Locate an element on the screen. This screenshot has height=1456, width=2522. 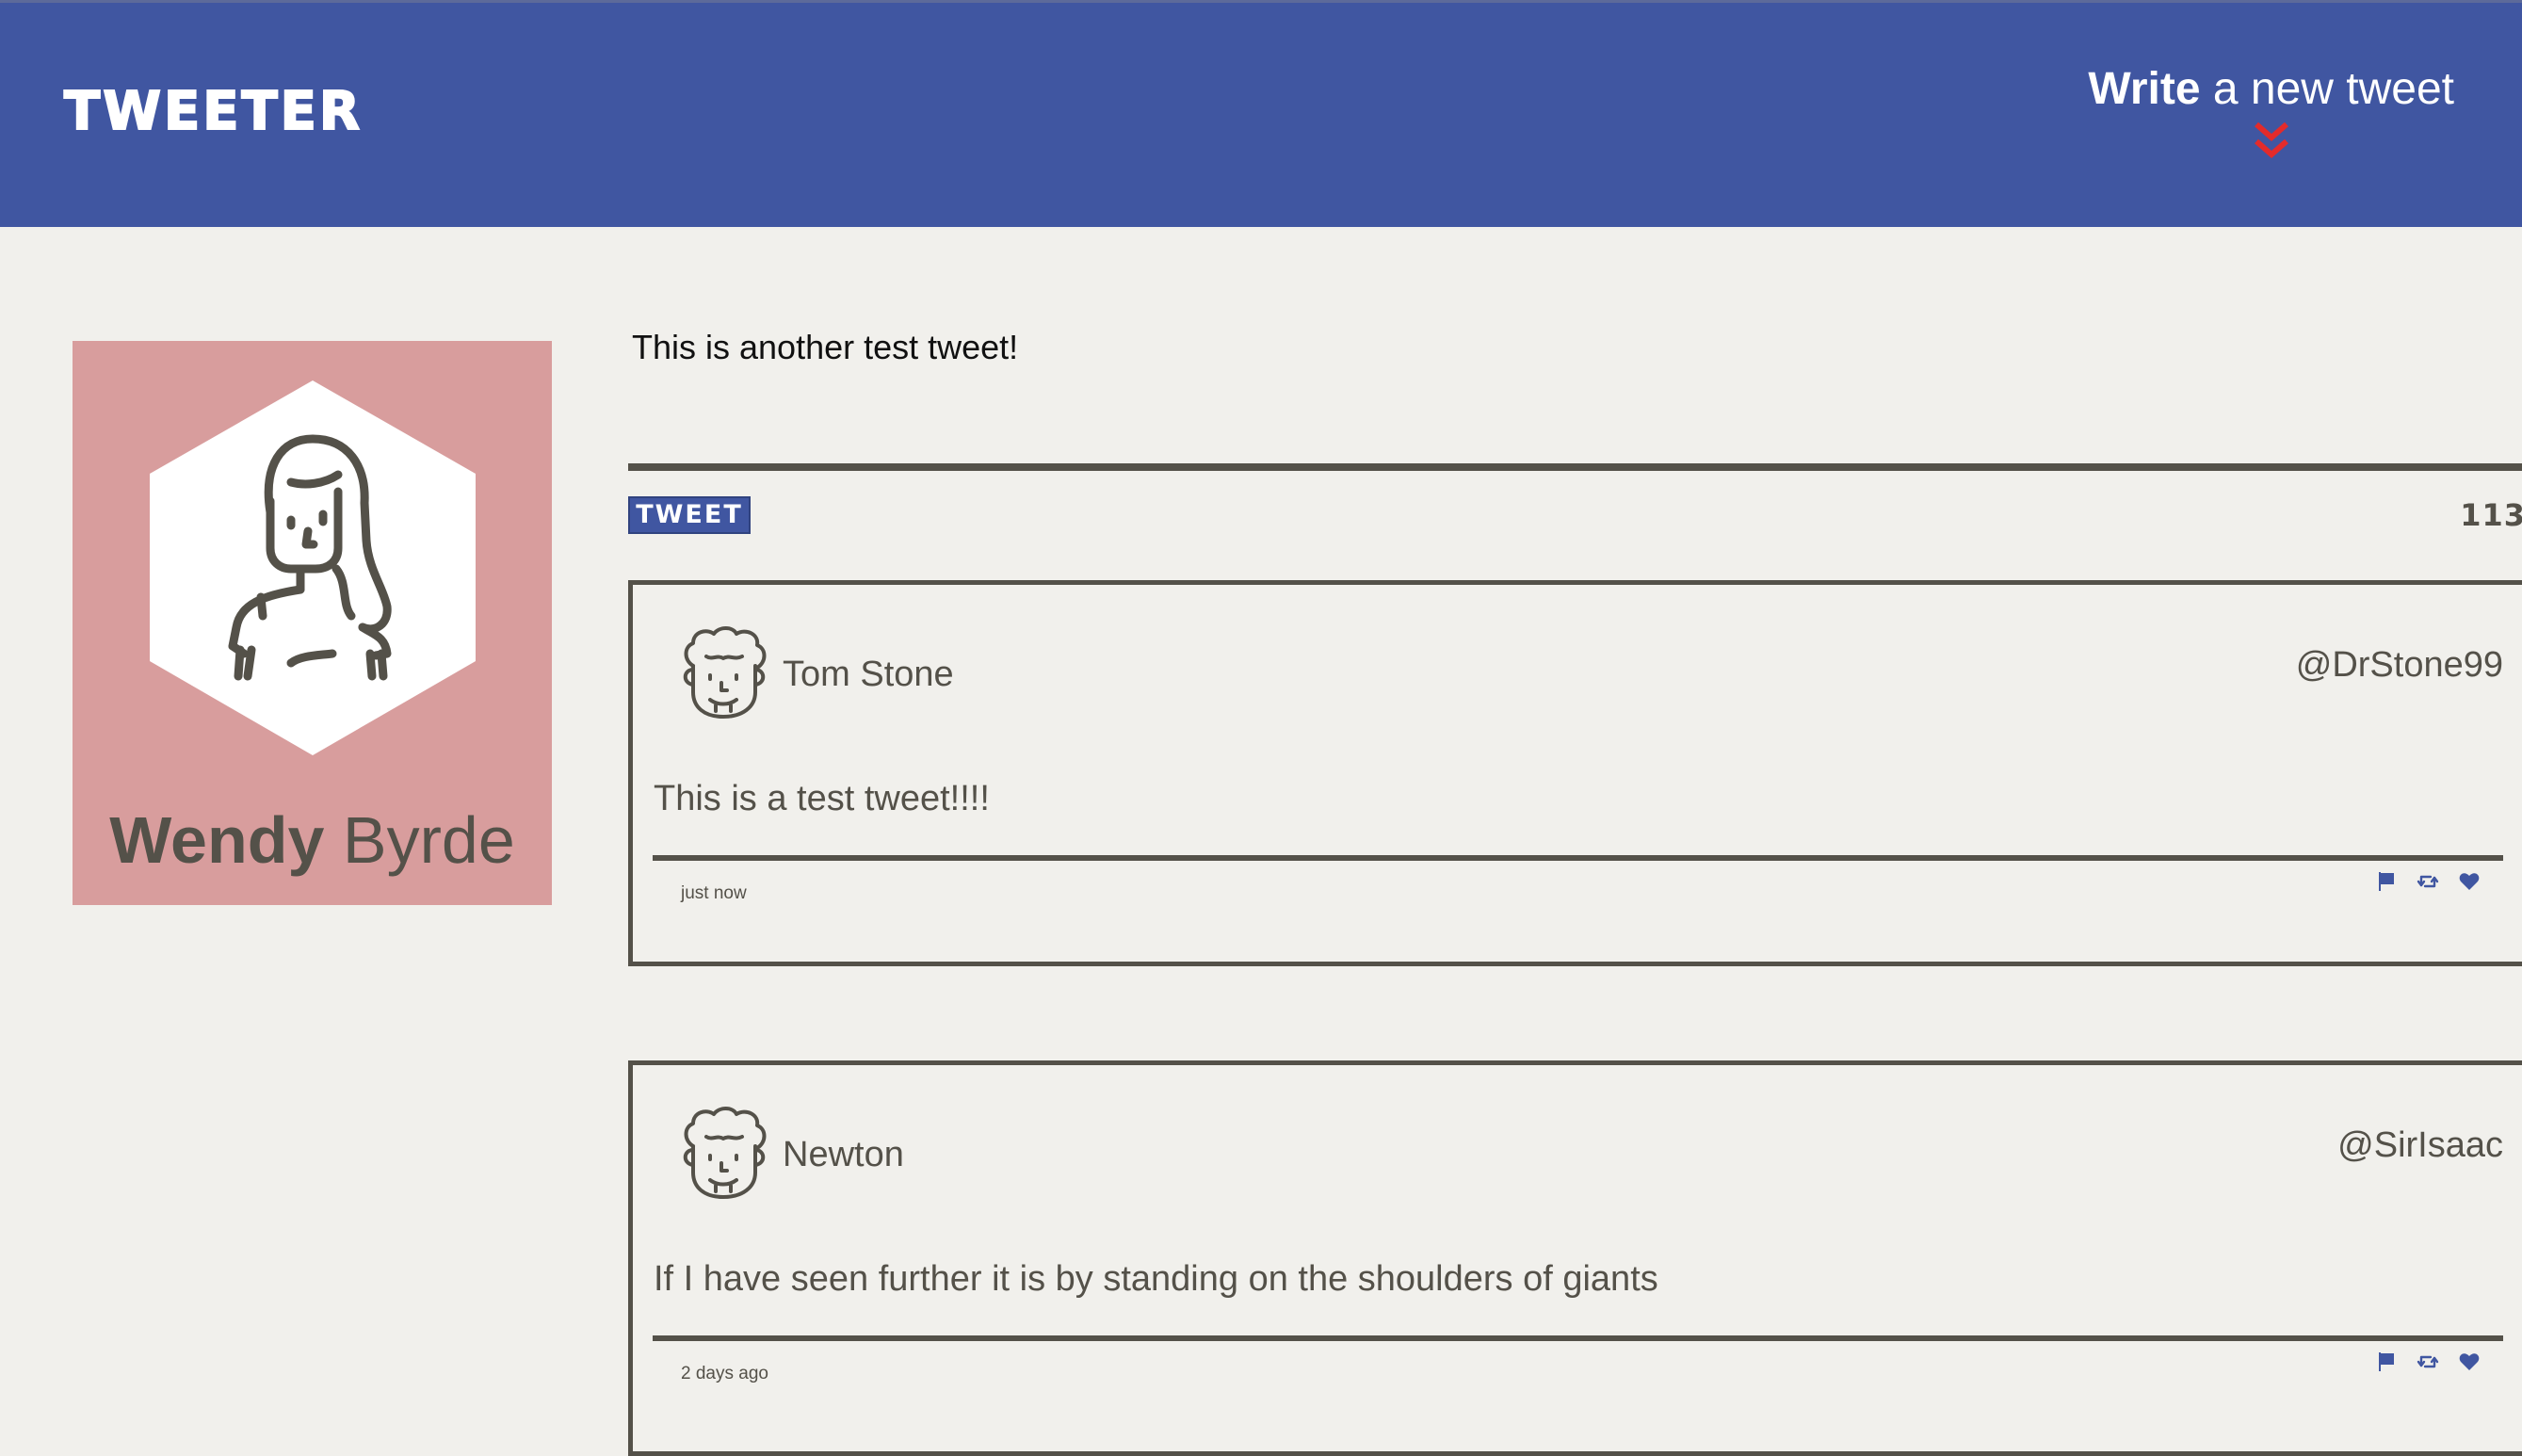
tweet-textarea: This is another test tweet! is located at coordinates (825, 347).